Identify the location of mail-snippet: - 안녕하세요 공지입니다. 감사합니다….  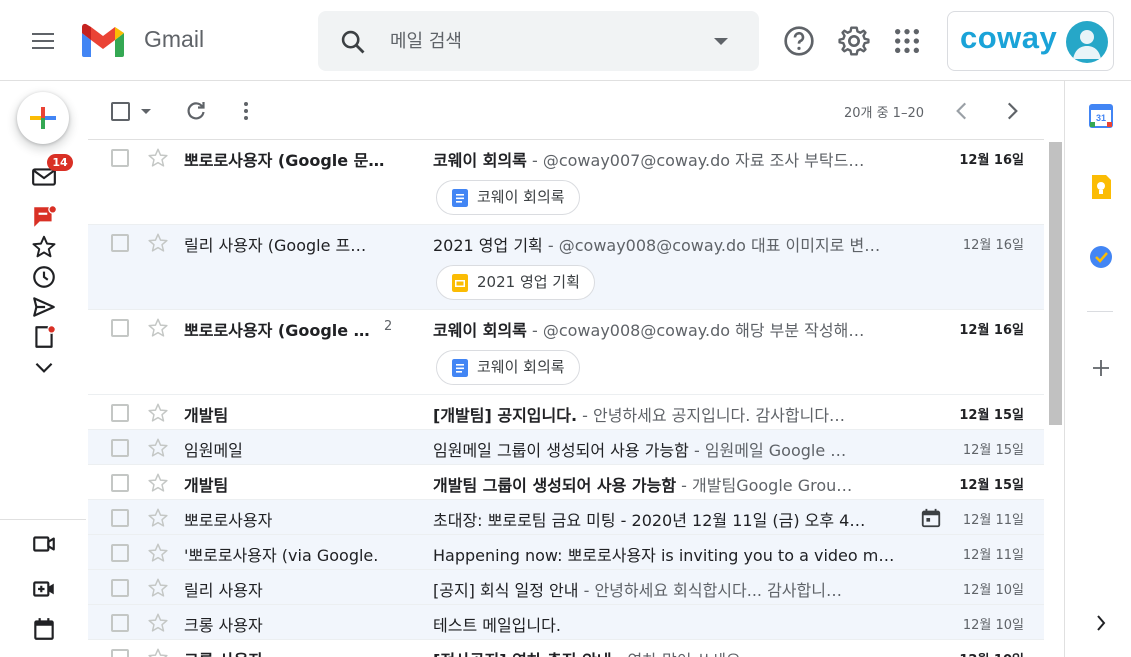
(711, 415).